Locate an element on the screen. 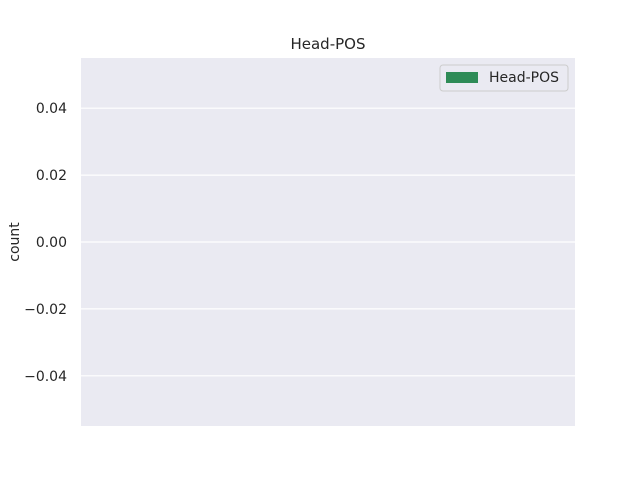 The image size is (640, 480). y-tick-label: 0.04 is located at coordinates (51, 109).